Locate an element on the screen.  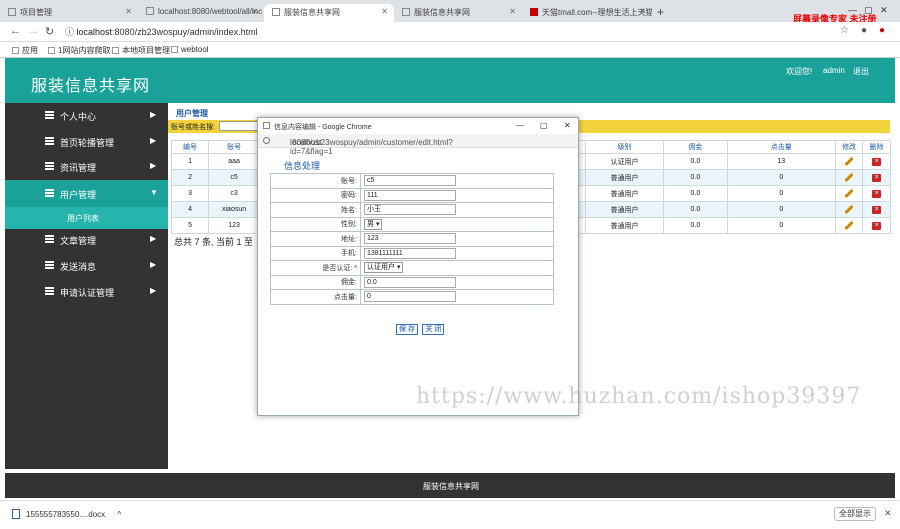
clicks-field: 0 is located at coordinates (410, 297).